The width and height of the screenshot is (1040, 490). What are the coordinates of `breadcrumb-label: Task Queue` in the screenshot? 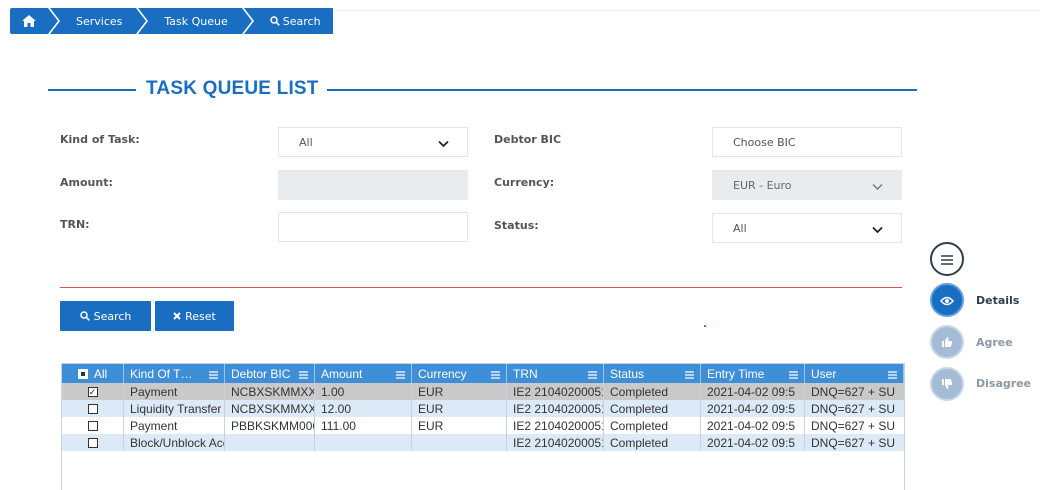 It's located at (196, 21).